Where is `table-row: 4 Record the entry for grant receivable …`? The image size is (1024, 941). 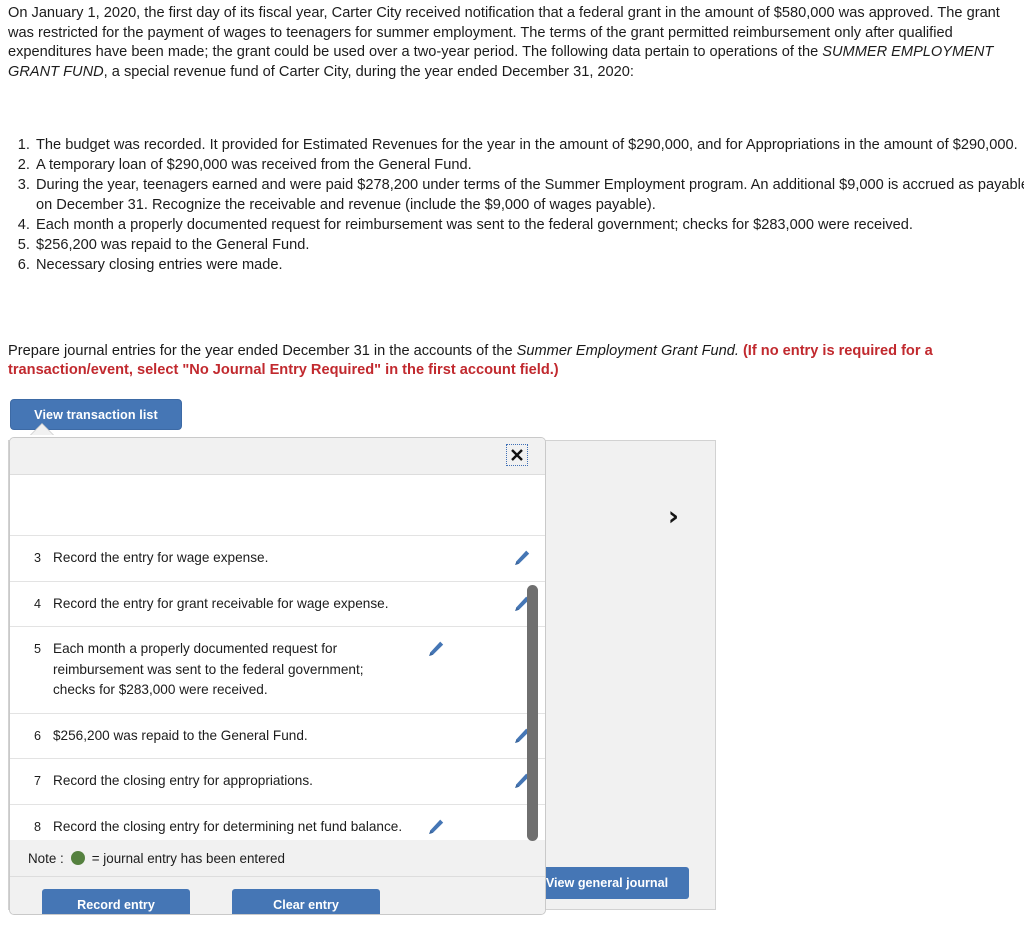 table-row: 4 Record the entry for grant receivable … is located at coordinates (277, 604).